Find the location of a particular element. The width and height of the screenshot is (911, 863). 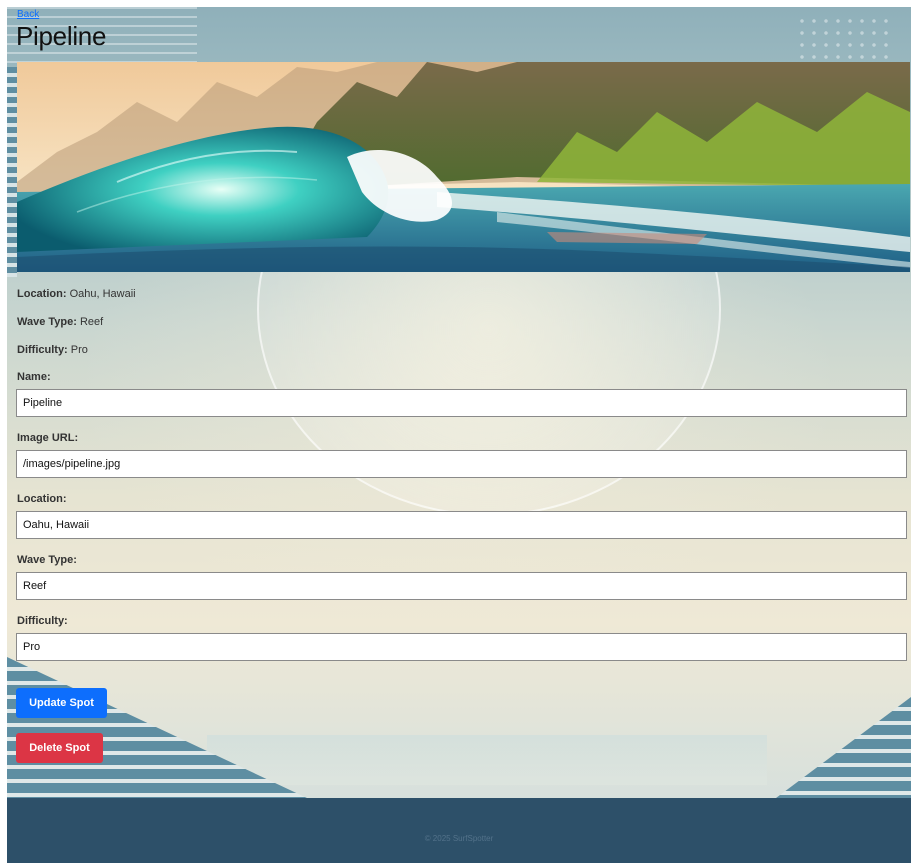

spot-location: Location: Oahu, Hawaii is located at coordinates (76, 294).